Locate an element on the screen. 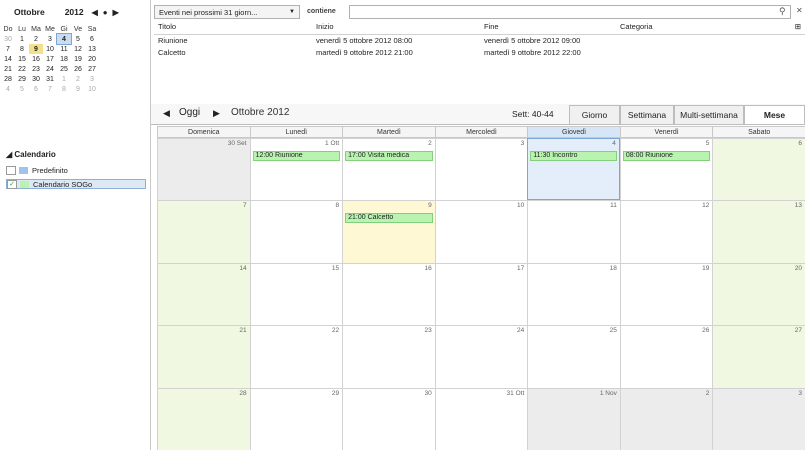 This screenshot has width=805, height=450. today-circle-icon: ● is located at coordinates (105, 12).